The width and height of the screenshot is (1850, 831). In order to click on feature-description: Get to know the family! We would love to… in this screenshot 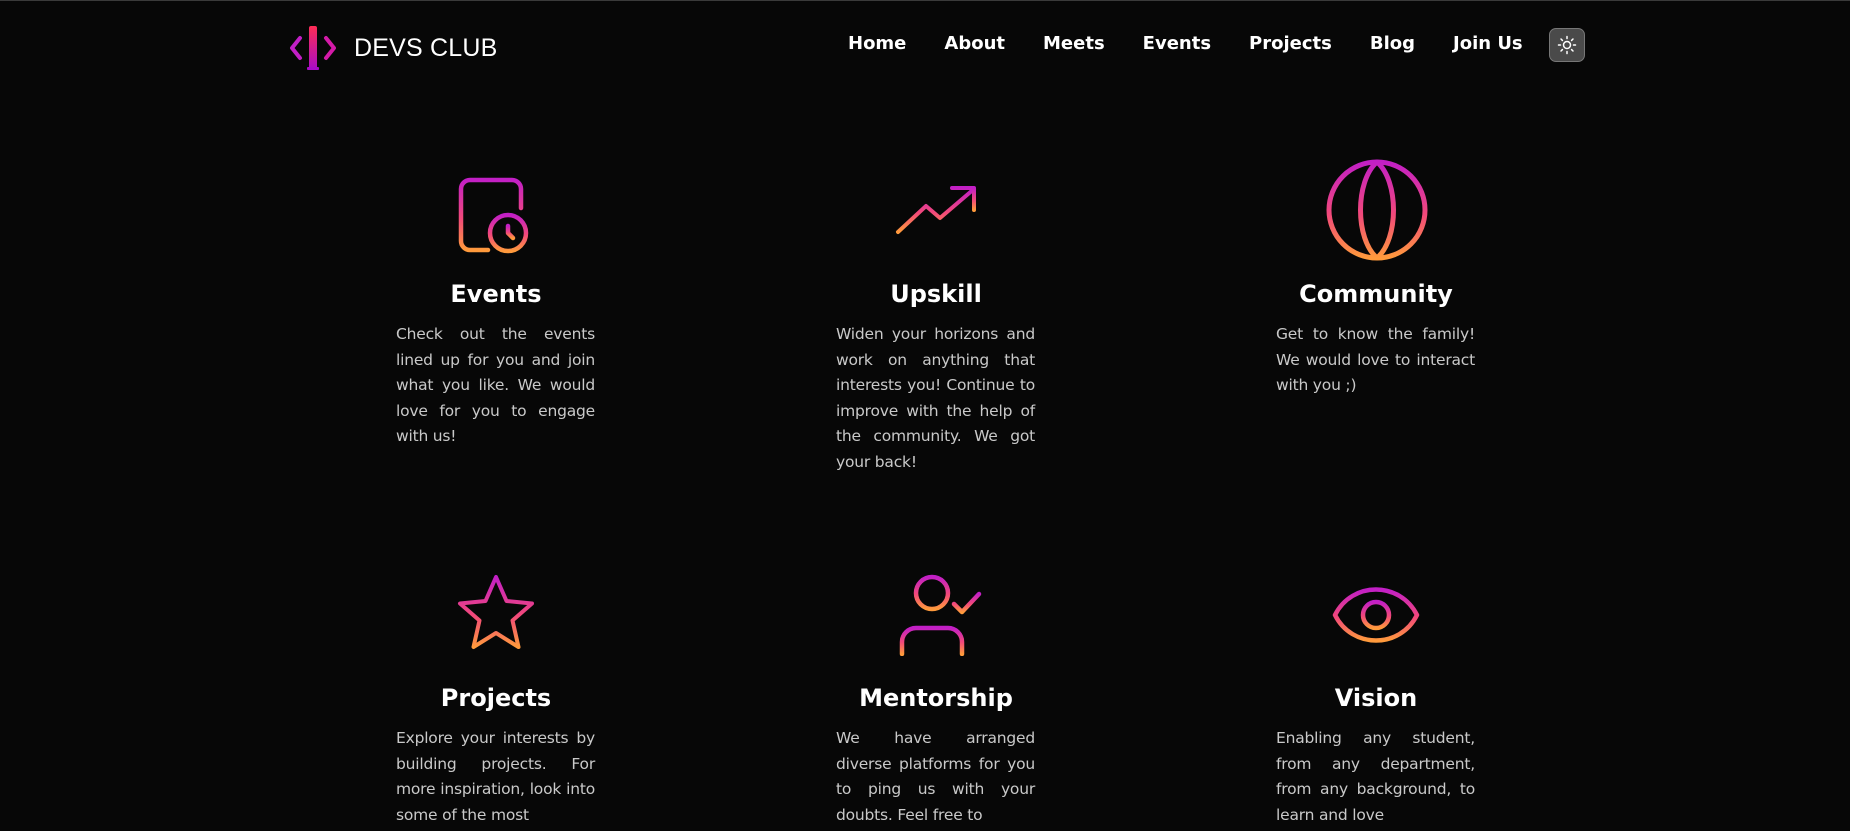, I will do `click(1375, 359)`.